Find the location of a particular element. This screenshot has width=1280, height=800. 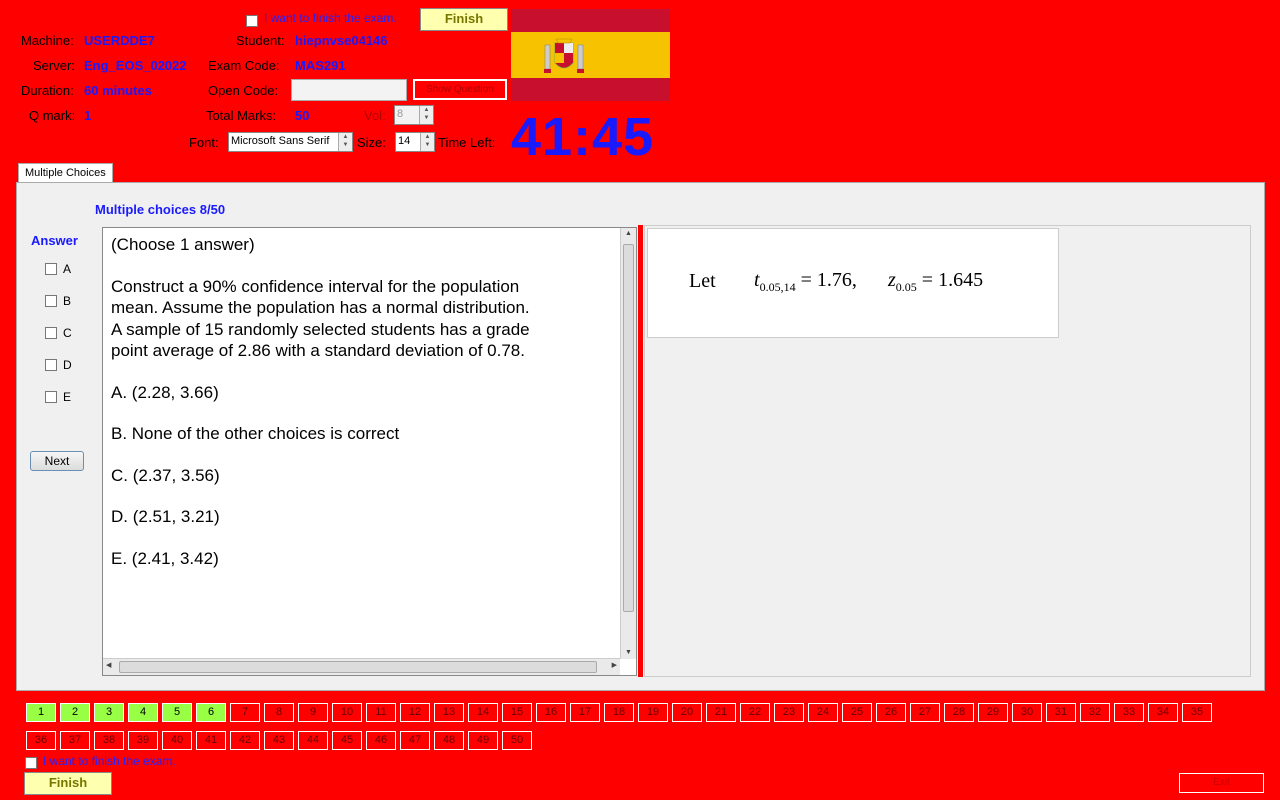

question-nav-button: 37 is located at coordinates (75, 740).